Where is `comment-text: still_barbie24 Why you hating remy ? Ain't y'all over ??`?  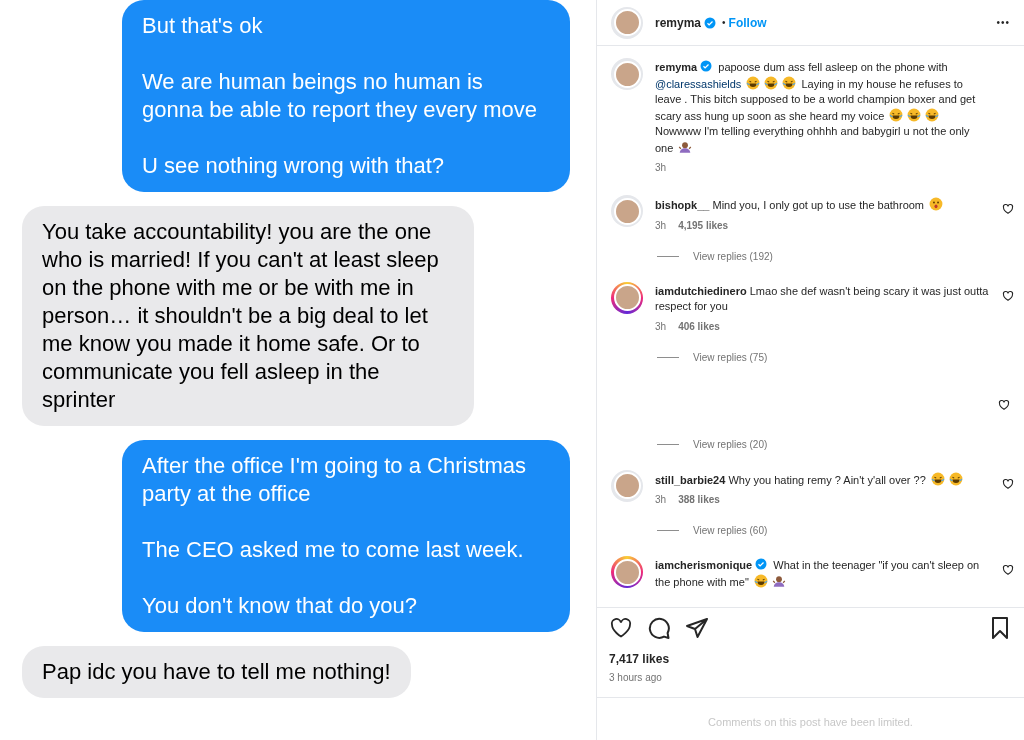 comment-text: still_barbie24 Why you hating remy ? Ain't y'all over ?? is located at coordinates (822, 478).